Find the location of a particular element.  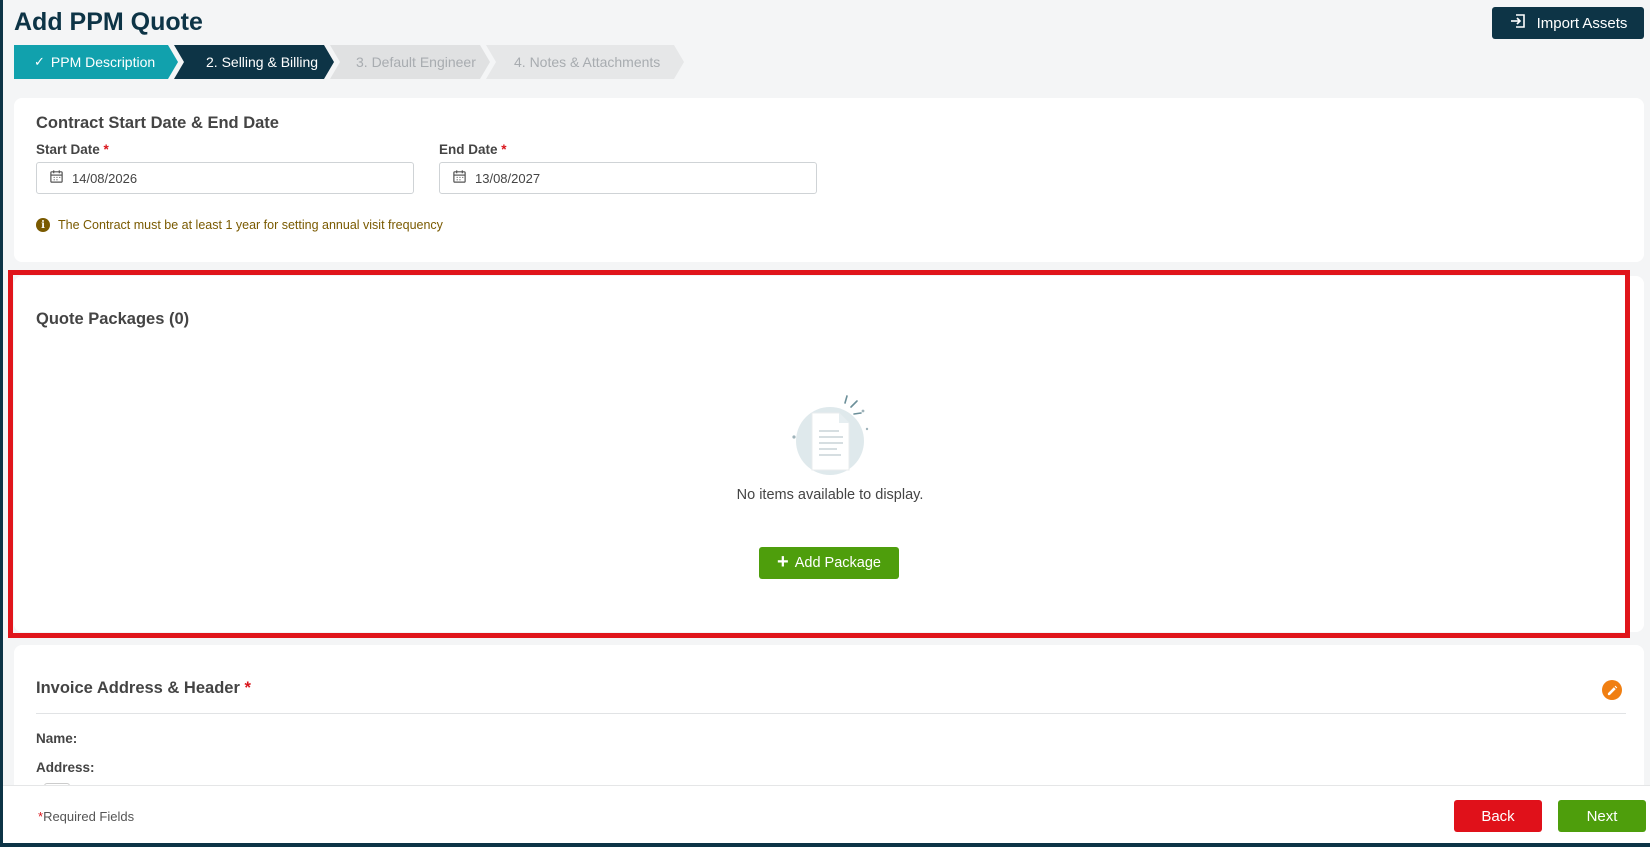

end-date-label-text: End Date is located at coordinates (468, 149).